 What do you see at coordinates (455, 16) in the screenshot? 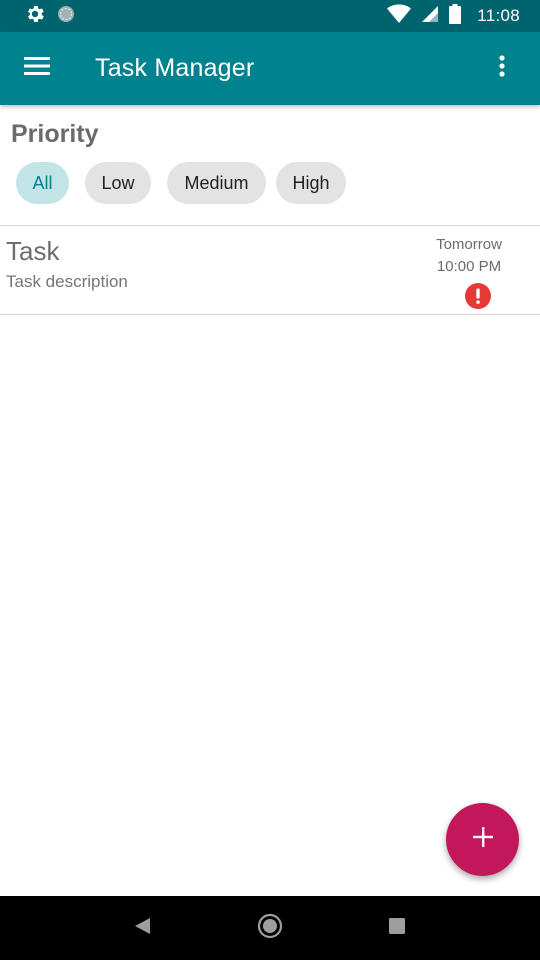
I see `battery-icon` at bounding box center [455, 16].